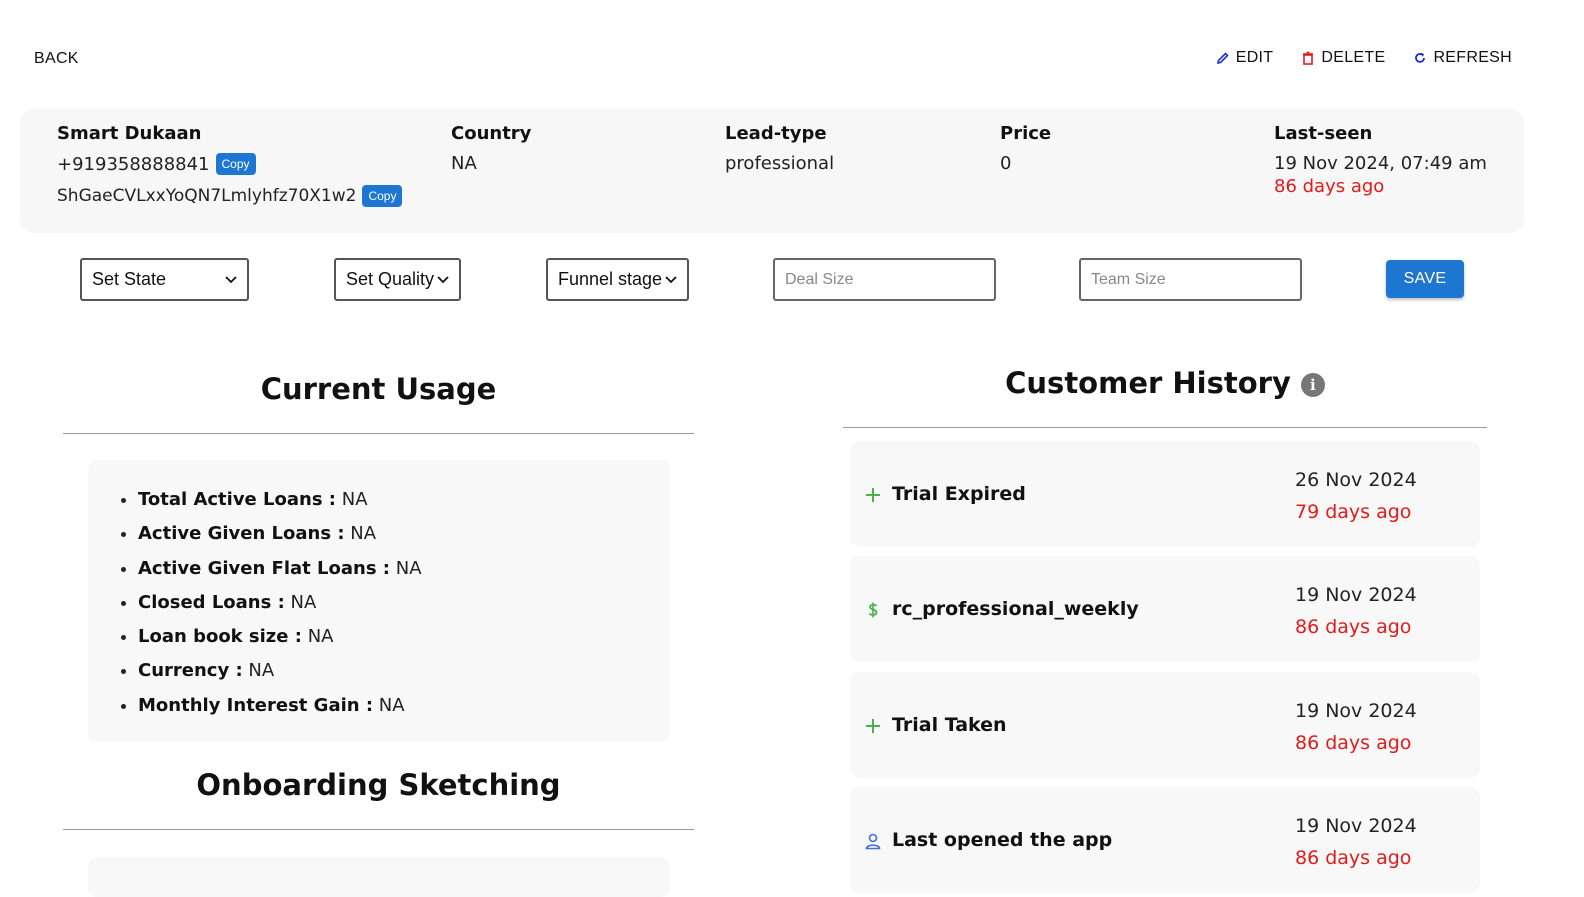 Image resolution: width=1584 pixels, height=897 pixels. Describe the element at coordinates (873, 610) in the screenshot. I see `dollar-icon` at that location.